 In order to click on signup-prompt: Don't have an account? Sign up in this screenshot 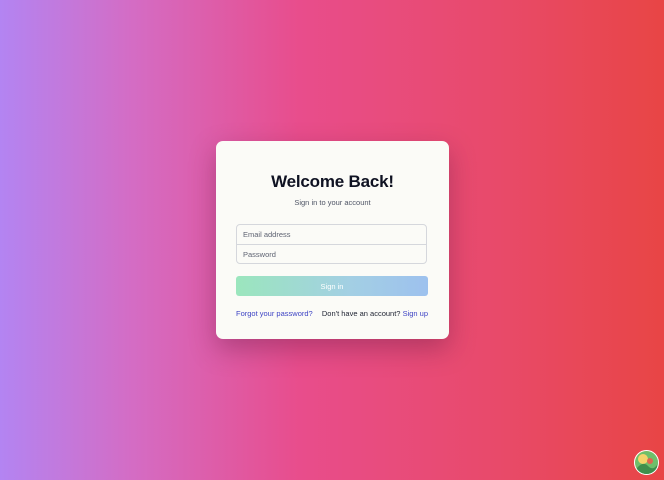, I will do `click(375, 313)`.